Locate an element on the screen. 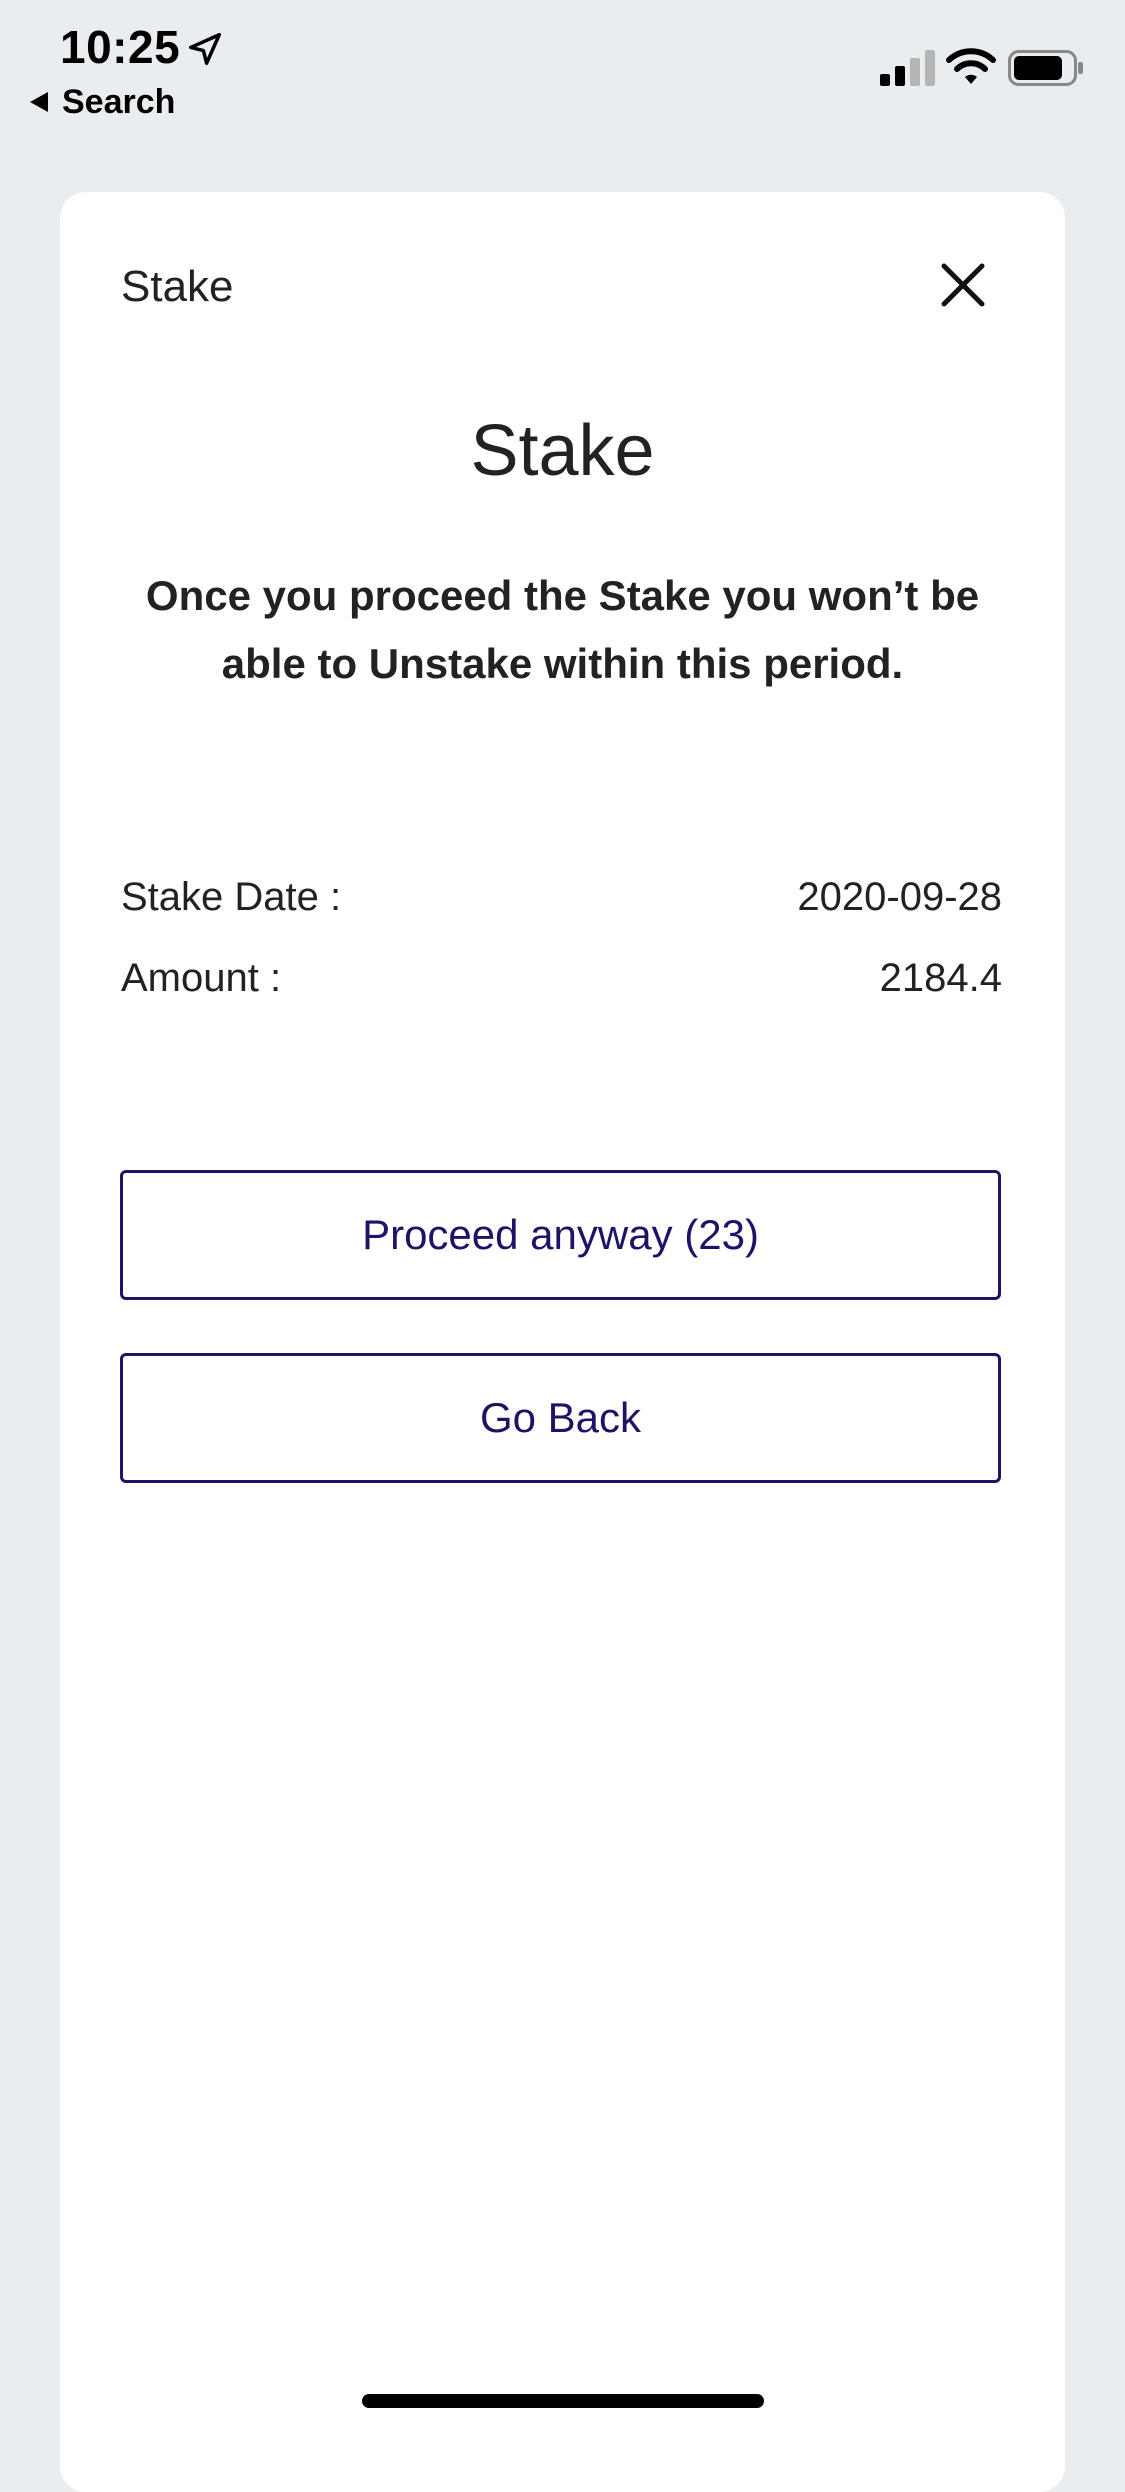 The image size is (1125, 2492). sheet-header-title: Stake is located at coordinates (177, 286).